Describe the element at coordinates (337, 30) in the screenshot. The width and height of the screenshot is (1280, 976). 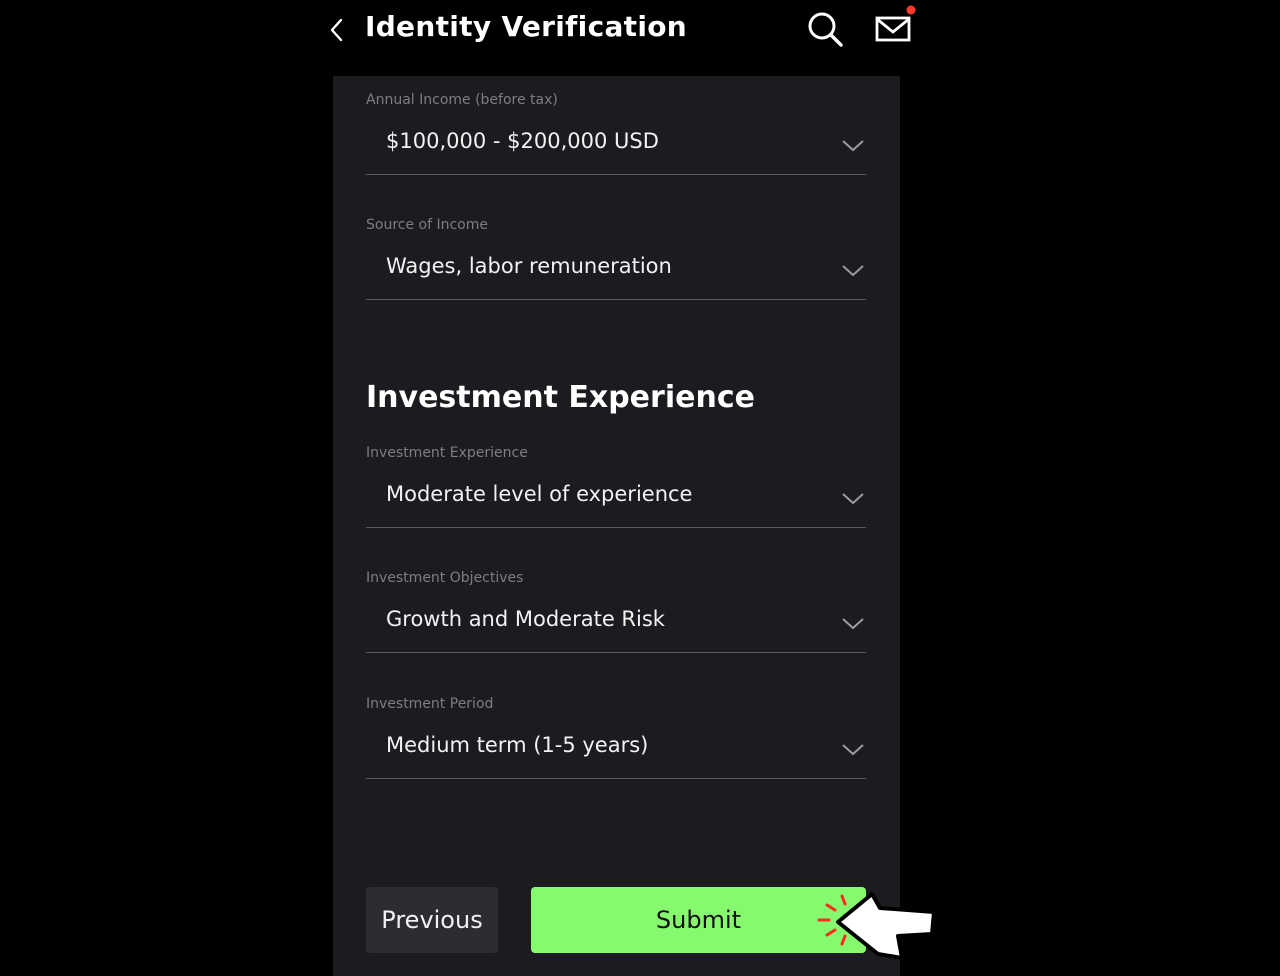
I see `chevron-left-icon` at that location.